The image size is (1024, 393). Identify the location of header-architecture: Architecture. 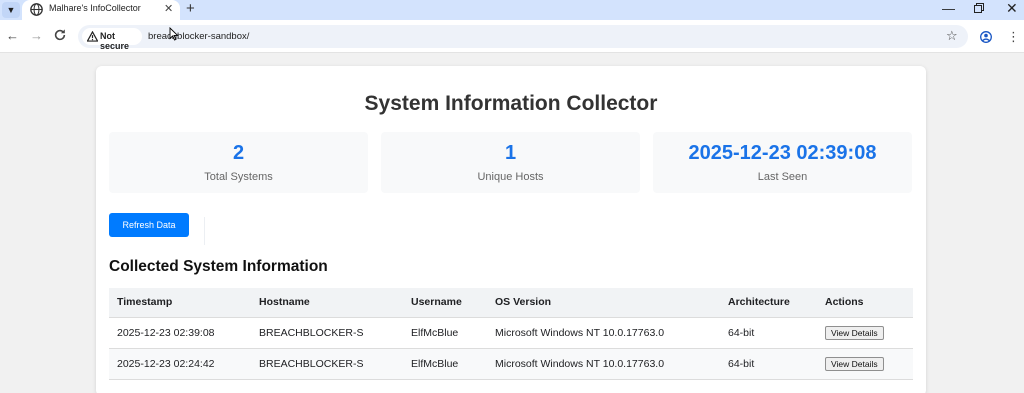
(768, 303).